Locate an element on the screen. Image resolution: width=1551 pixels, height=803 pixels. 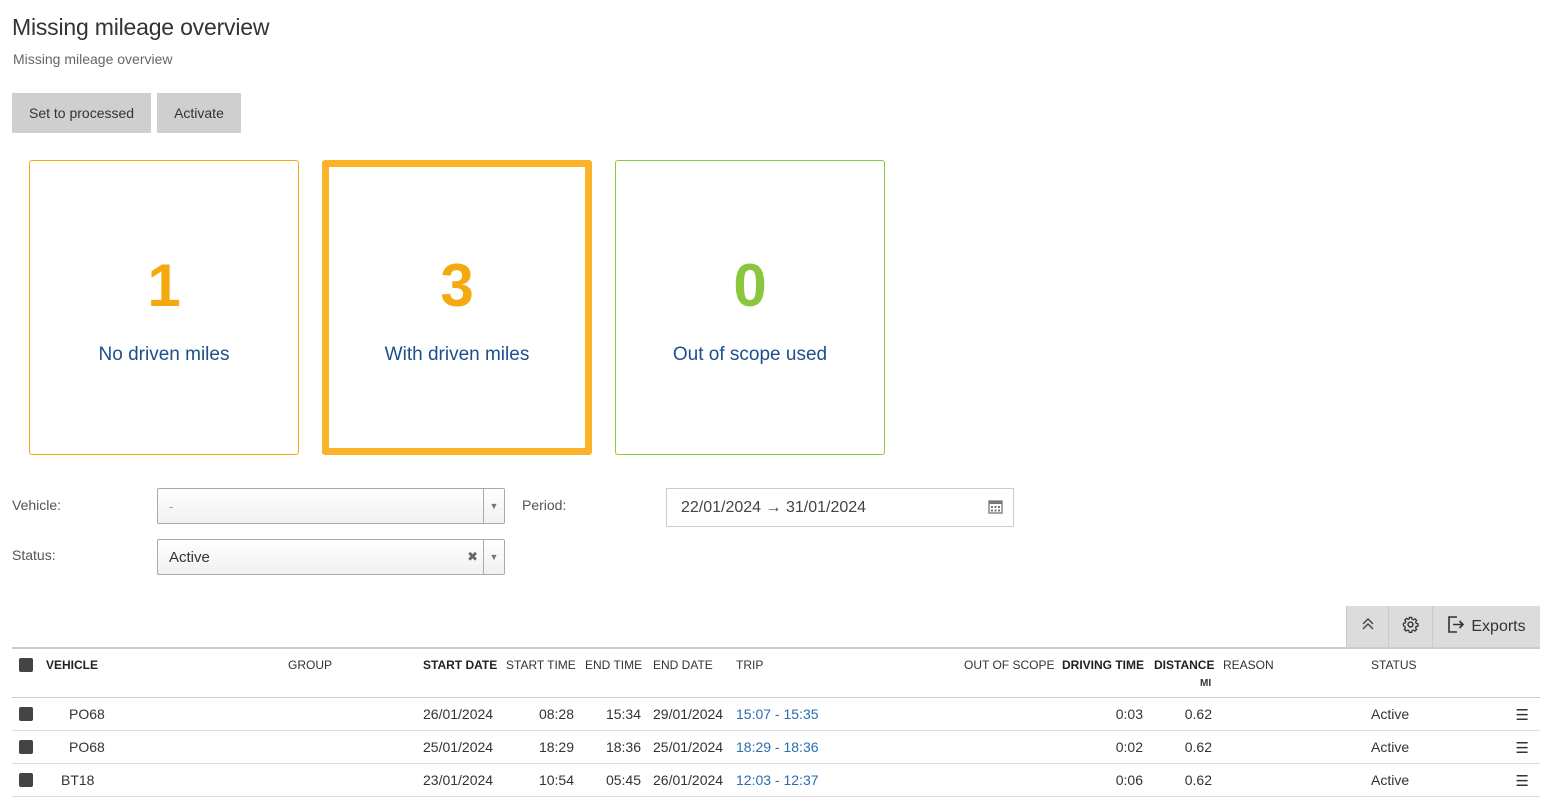
period-date-range-input: 22/01/2024 → 31/01/2024 is located at coordinates (840, 507).